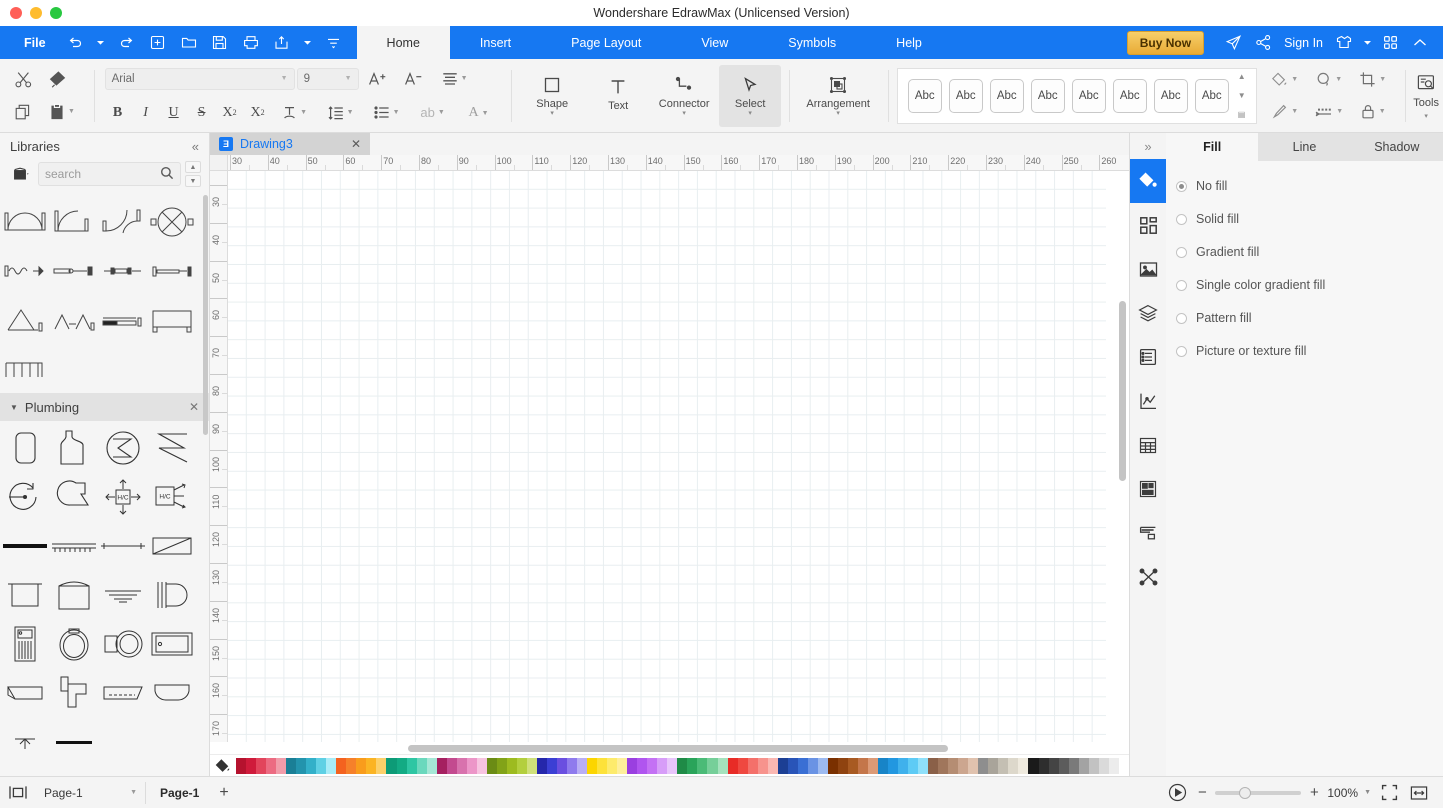  What do you see at coordinates (171, 545) in the screenshot?
I see `shape-duct-diagonal` at bounding box center [171, 545].